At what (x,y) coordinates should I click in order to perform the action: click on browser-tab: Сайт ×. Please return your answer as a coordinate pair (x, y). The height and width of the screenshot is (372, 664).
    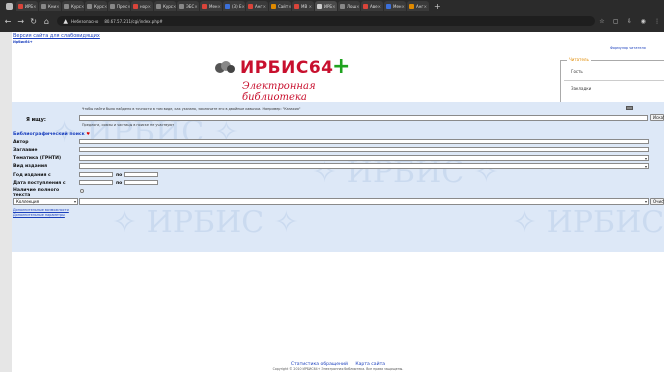
    Looking at the image, I should click on (280, 6).